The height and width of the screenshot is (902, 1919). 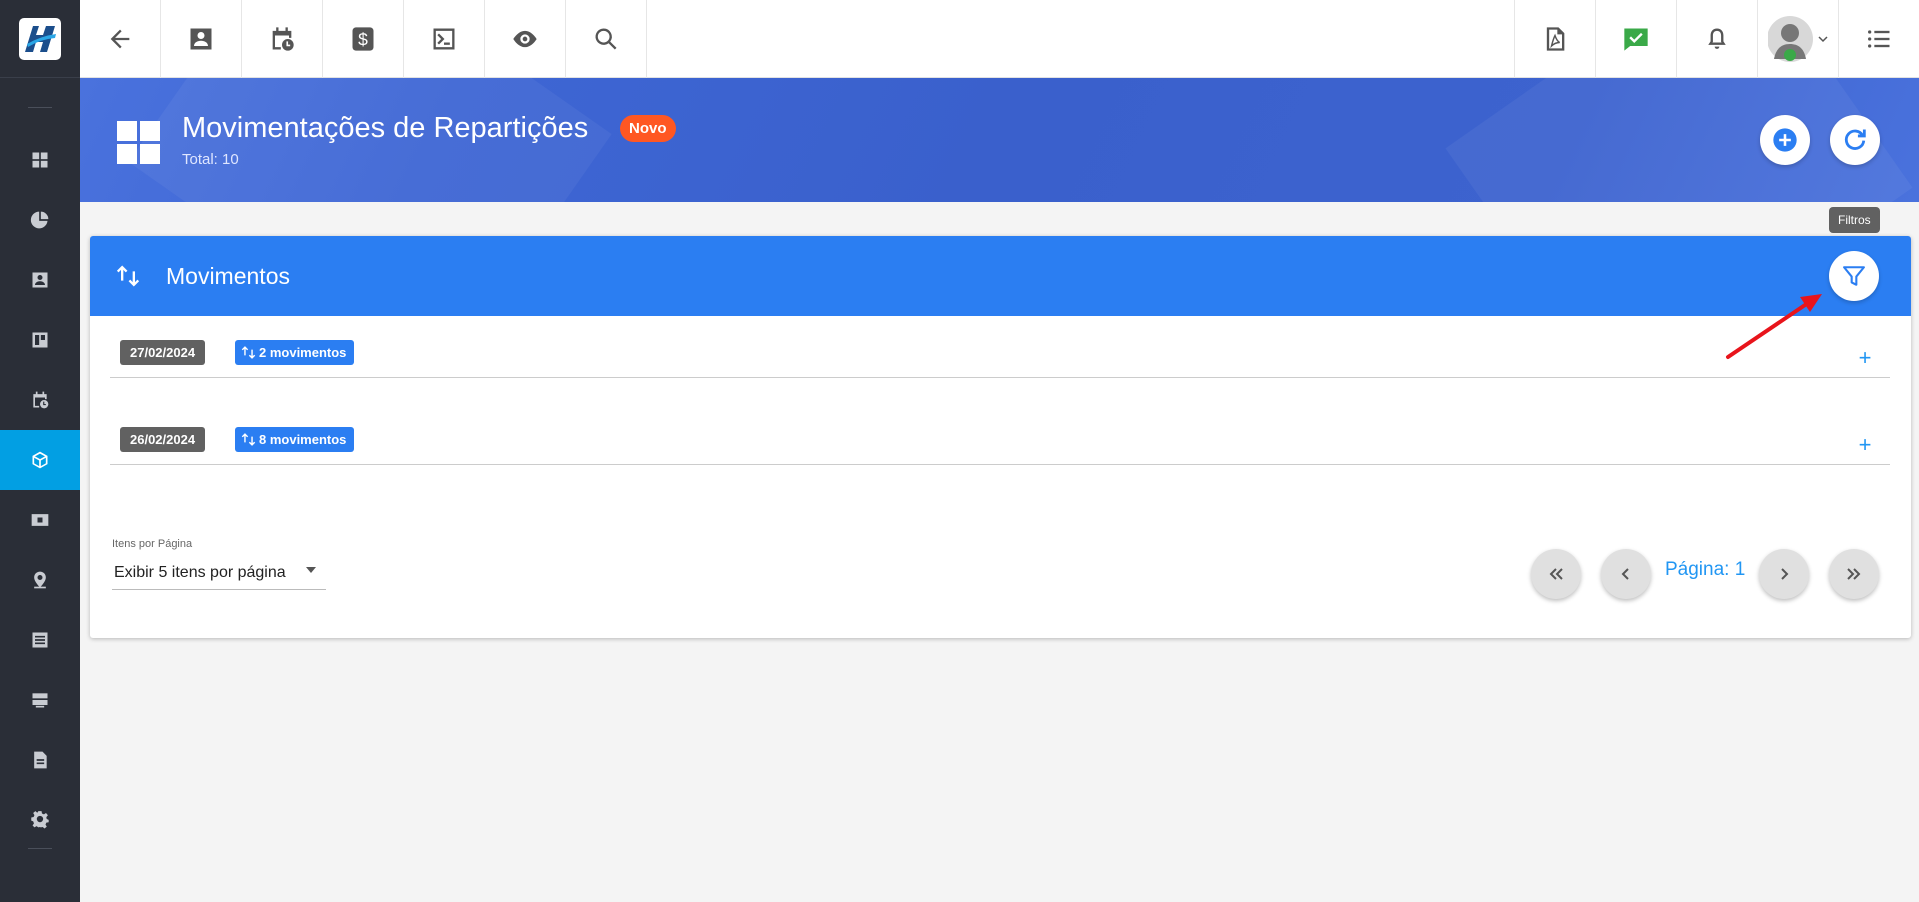 I want to click on list-icon, so click(x=40, y=640).